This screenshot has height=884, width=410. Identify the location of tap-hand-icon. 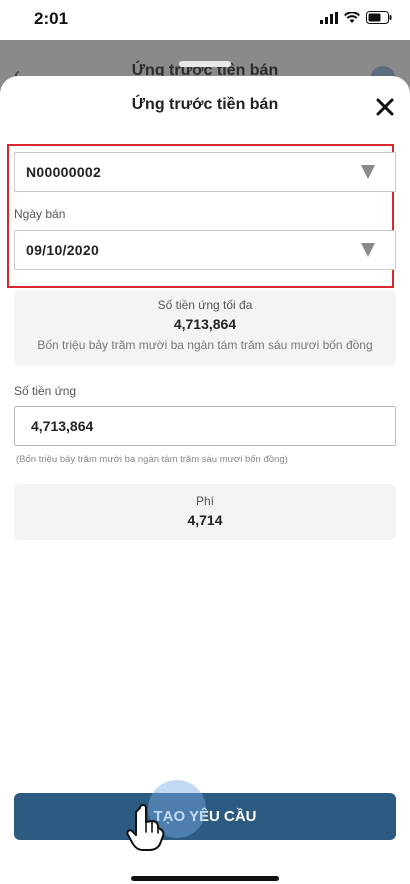
(145, 827).